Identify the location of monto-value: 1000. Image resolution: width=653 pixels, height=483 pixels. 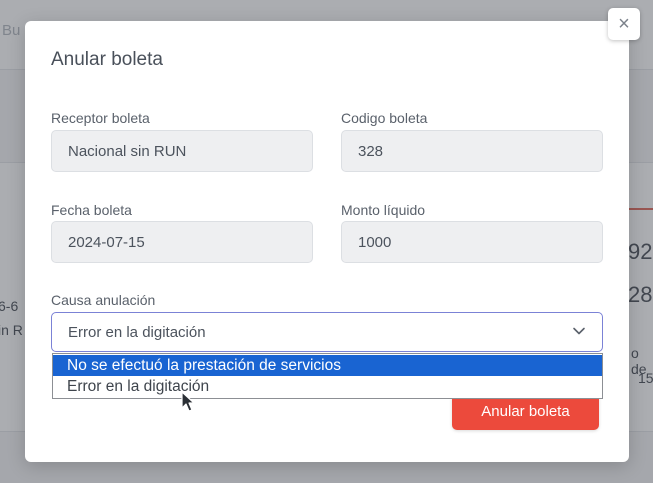
(375, 242).